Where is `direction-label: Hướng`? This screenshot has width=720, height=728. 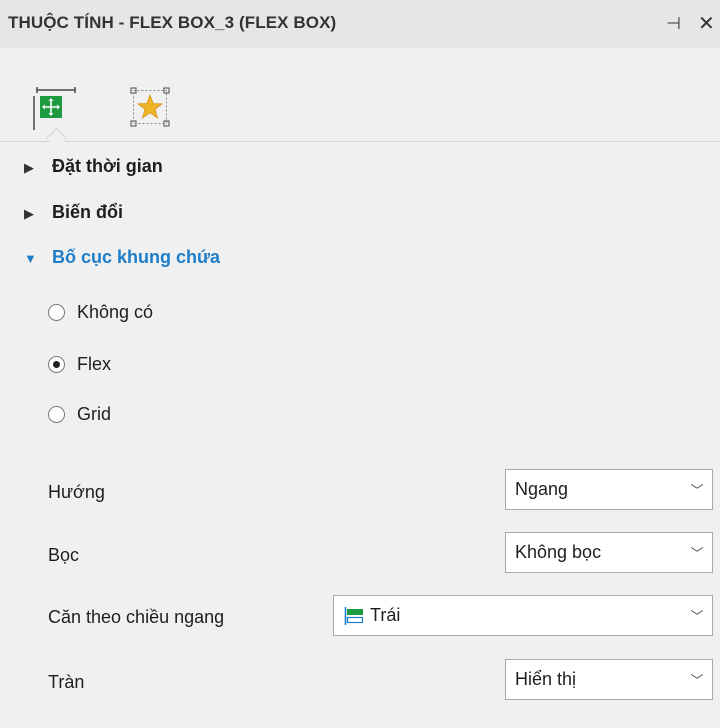
direction-label: Hướng is located at coordinates (76, 492).